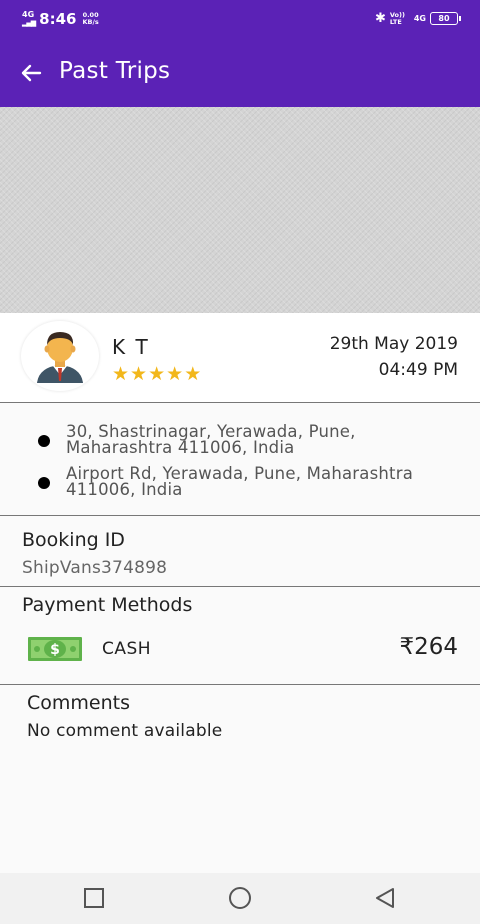  What do you see at coordinates (115, 71) in the screenshot?
I see `page-title: Past Trips` at bounding box center [115, 71].